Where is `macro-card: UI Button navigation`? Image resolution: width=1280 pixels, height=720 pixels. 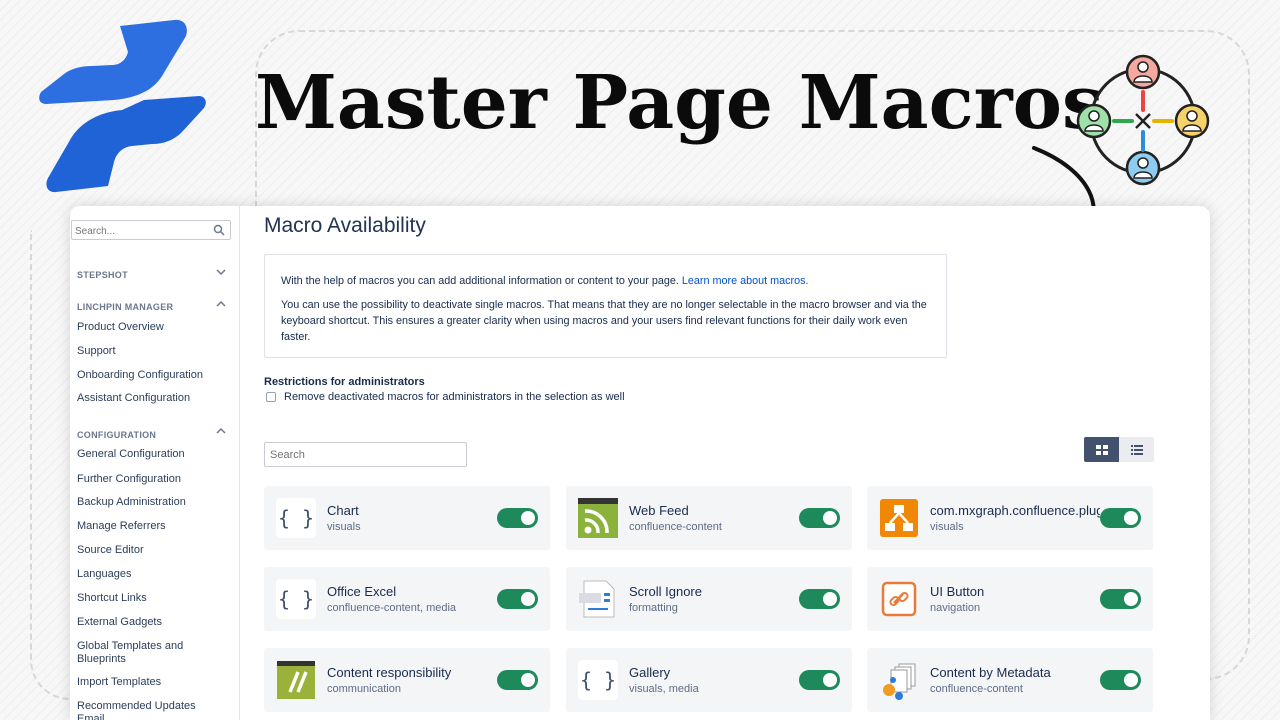
macro-card: UI Button navigation is located at coordinates (1010, 599).